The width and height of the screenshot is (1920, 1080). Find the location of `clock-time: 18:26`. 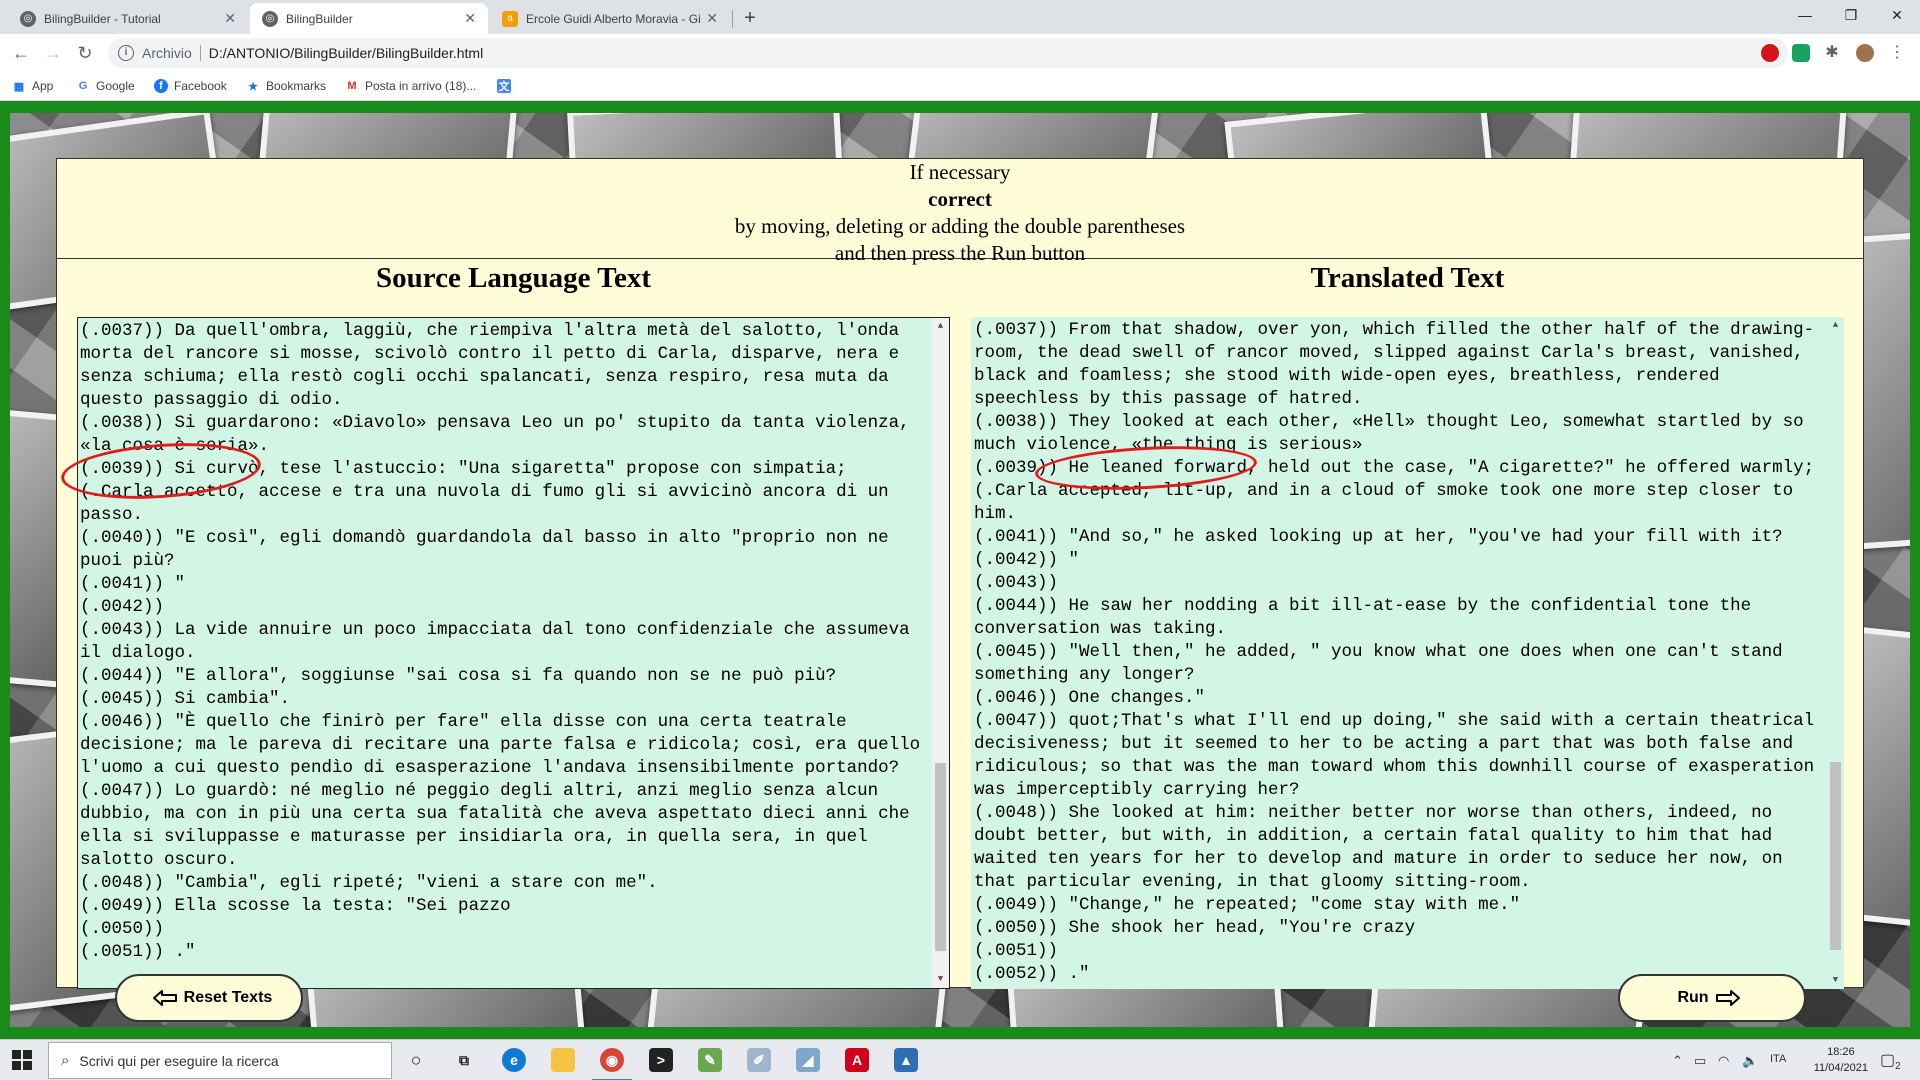

clock-time: 18:26 is located at coordinates (1841, 1052).